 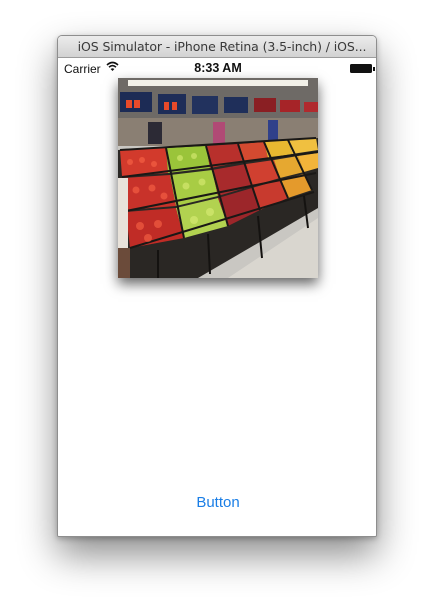 I want to click on button: Button, so click(x=217, y=502).